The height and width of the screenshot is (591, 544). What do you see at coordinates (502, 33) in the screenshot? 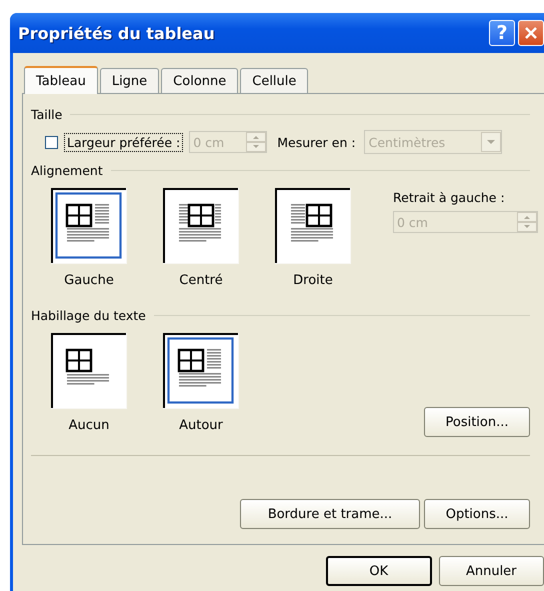
I see `help-button: ?` at bounding box center [502, 33].